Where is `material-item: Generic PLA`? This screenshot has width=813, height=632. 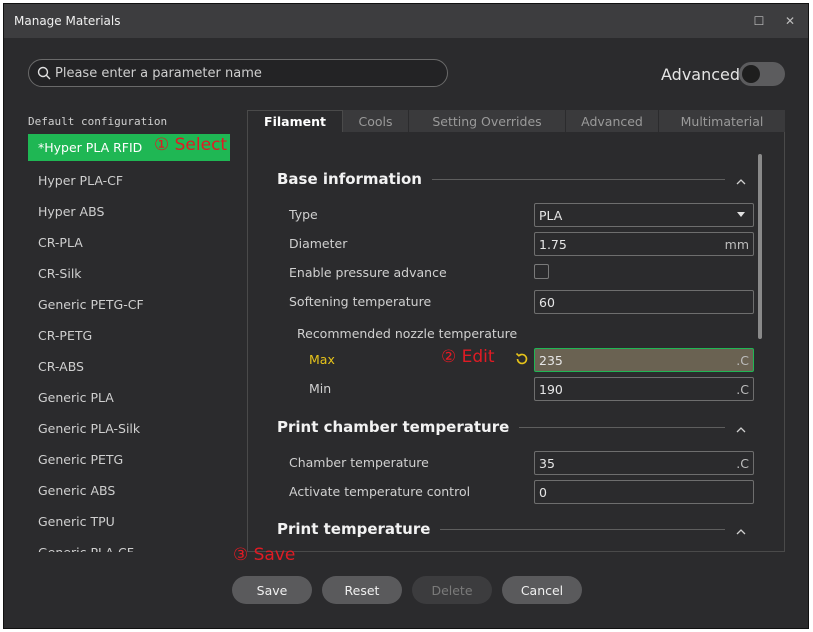 material-item: Generic PLA is located at coordinates (129, 397).